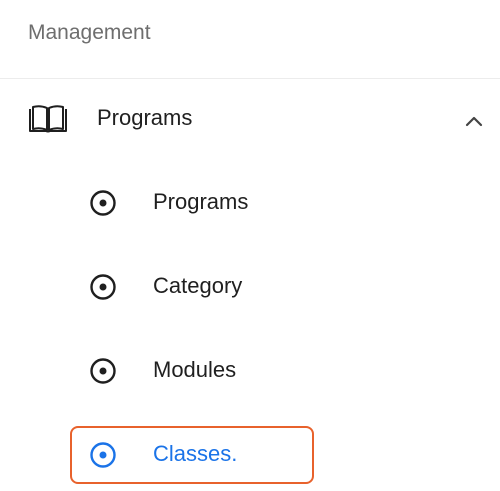 The height and width of the screenshot is (491, 500). Describe the element at coordinates (89, 32) in the screenshot. I see `section-header-management: Management` at that location.